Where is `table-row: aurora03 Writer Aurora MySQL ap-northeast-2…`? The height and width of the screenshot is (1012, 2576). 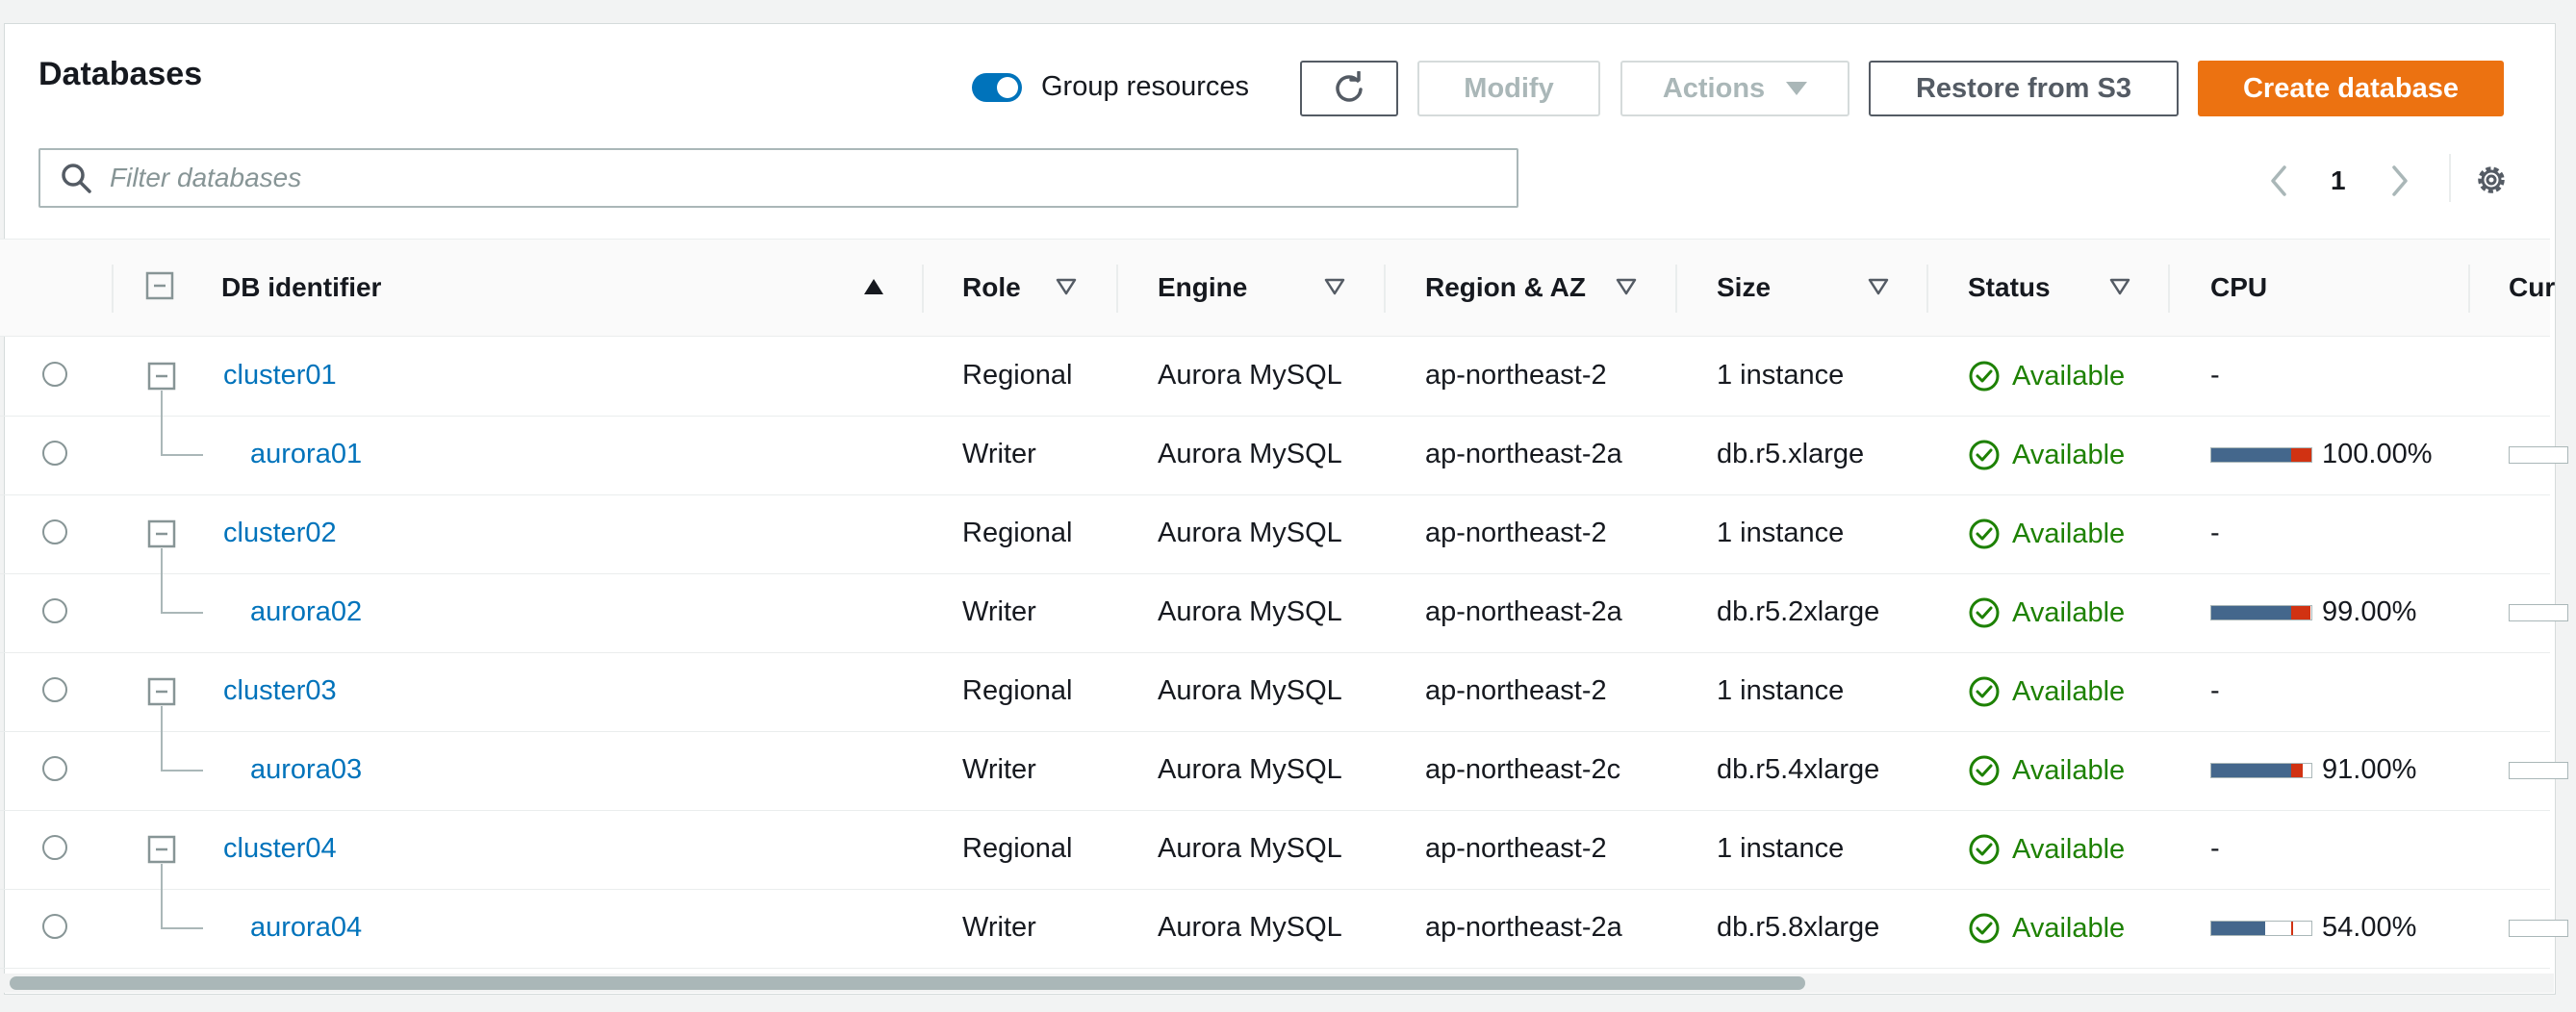 table-row: aurora03 Writer Aurora MySQL ap-northeast-2… is located at coordinates (1284, 771).